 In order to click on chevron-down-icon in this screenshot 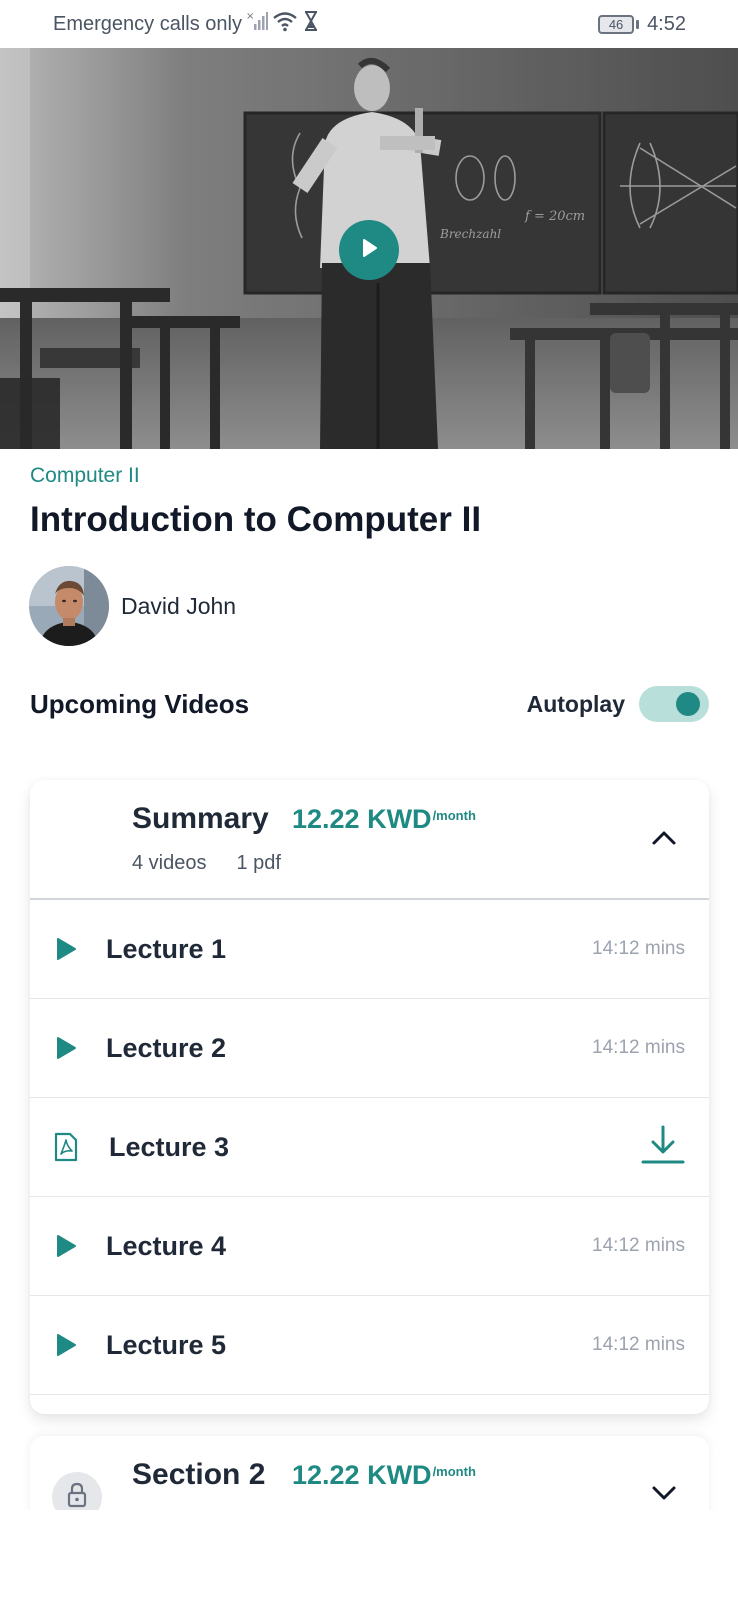, I will do `click(664, 1495)`.